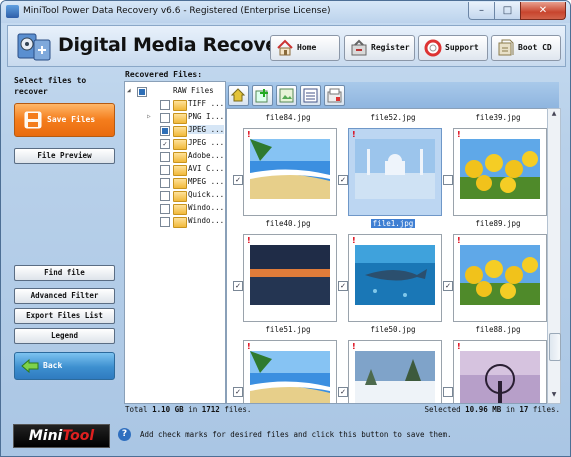  What do you see at coordinates (498, 223) in the screenshot?
I see `file-name: file89.jpg` at bounding box center [498, 223].